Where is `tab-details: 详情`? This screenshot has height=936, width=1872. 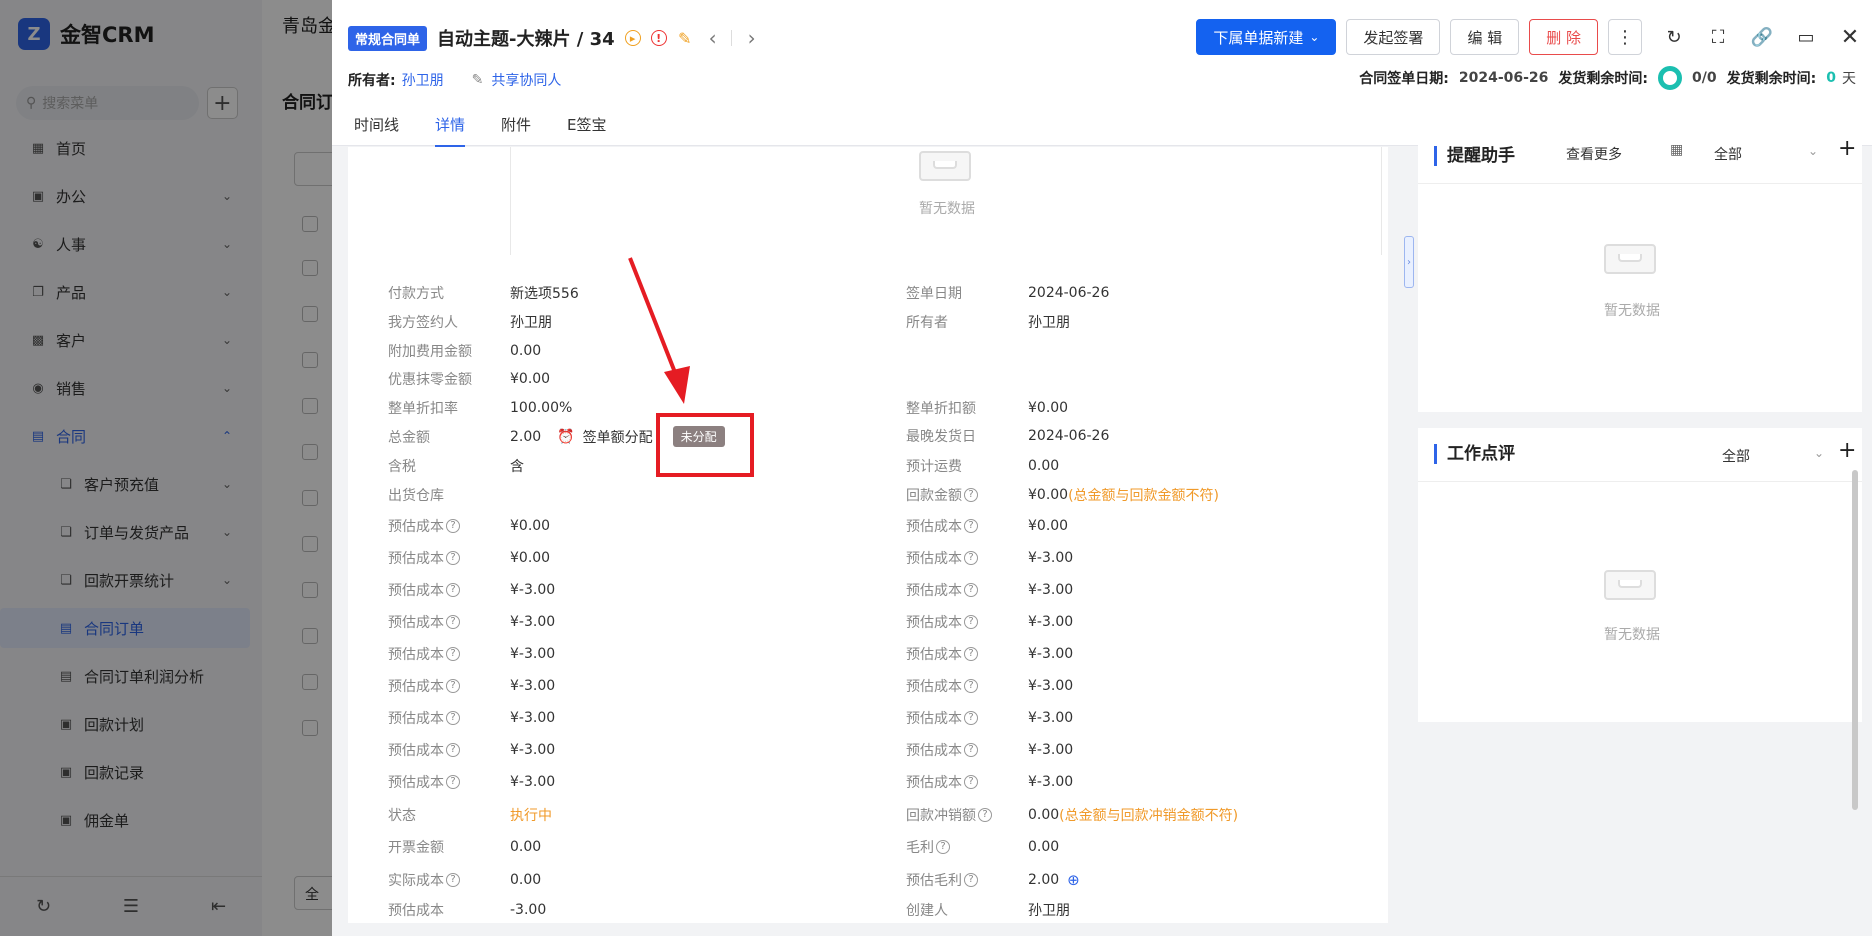
tab-details: 详情 is located at coordinates (450, 128).